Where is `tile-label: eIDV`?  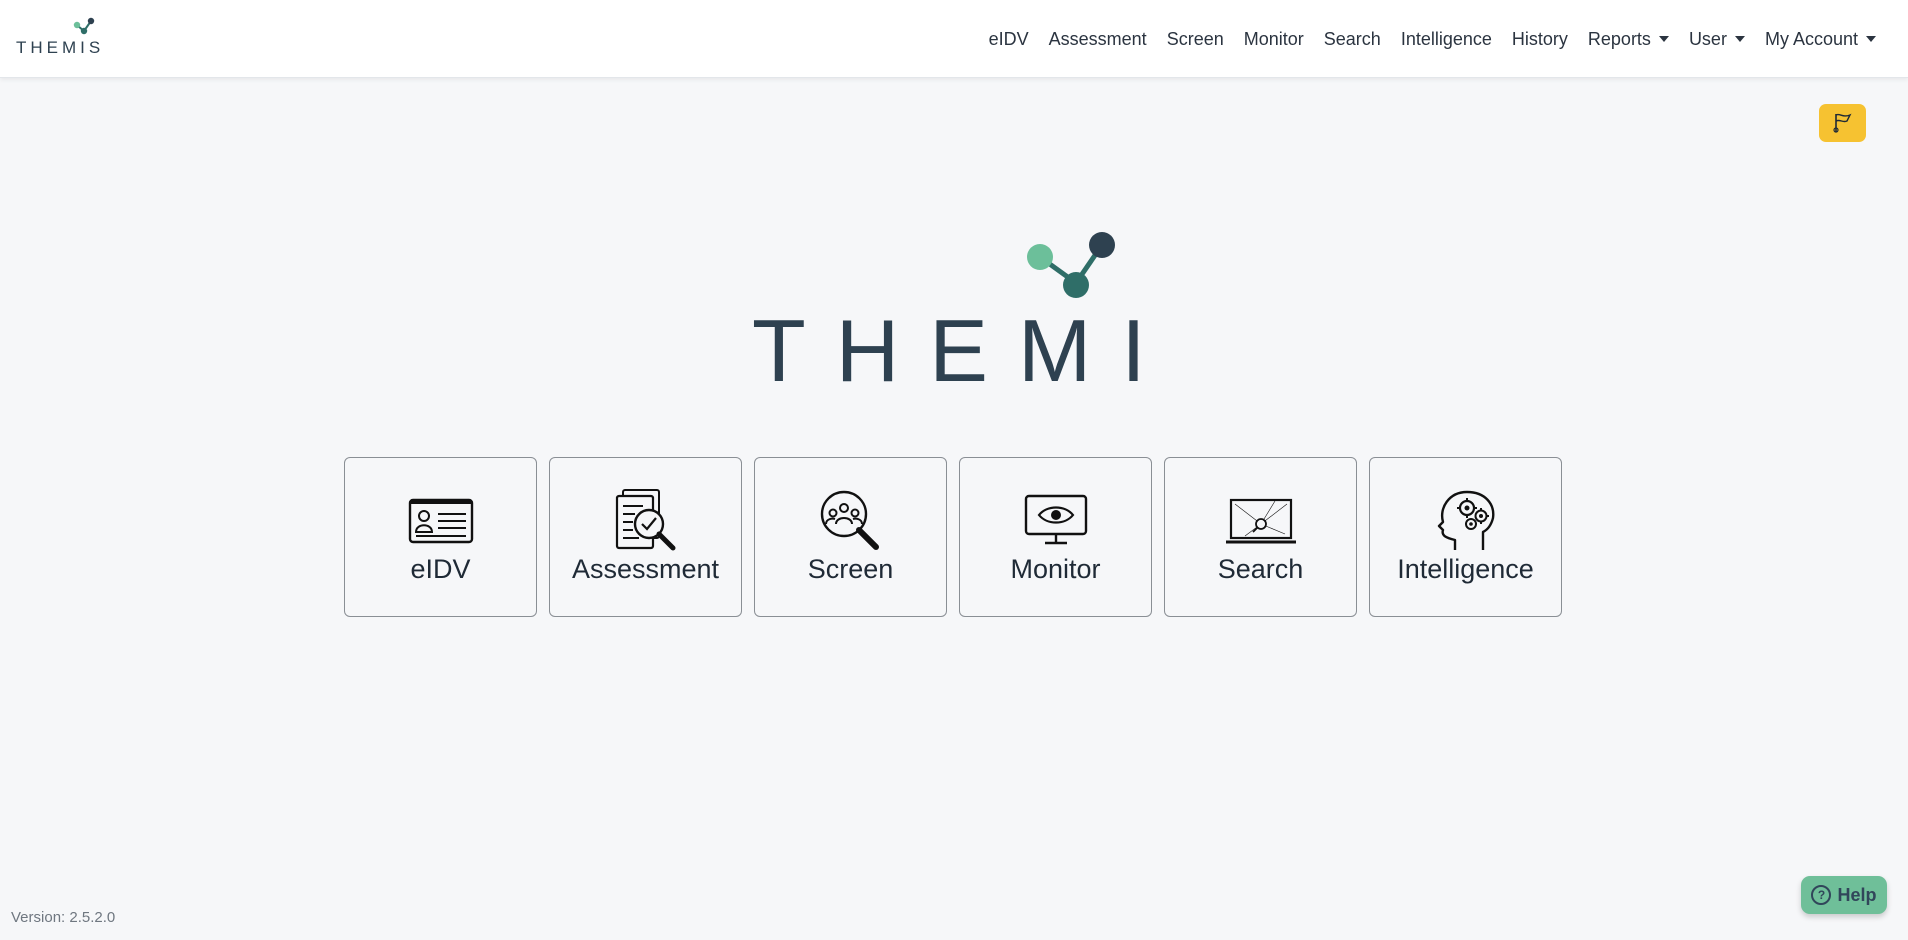 tile-label: eIDV is located at coordinates (440, 569).